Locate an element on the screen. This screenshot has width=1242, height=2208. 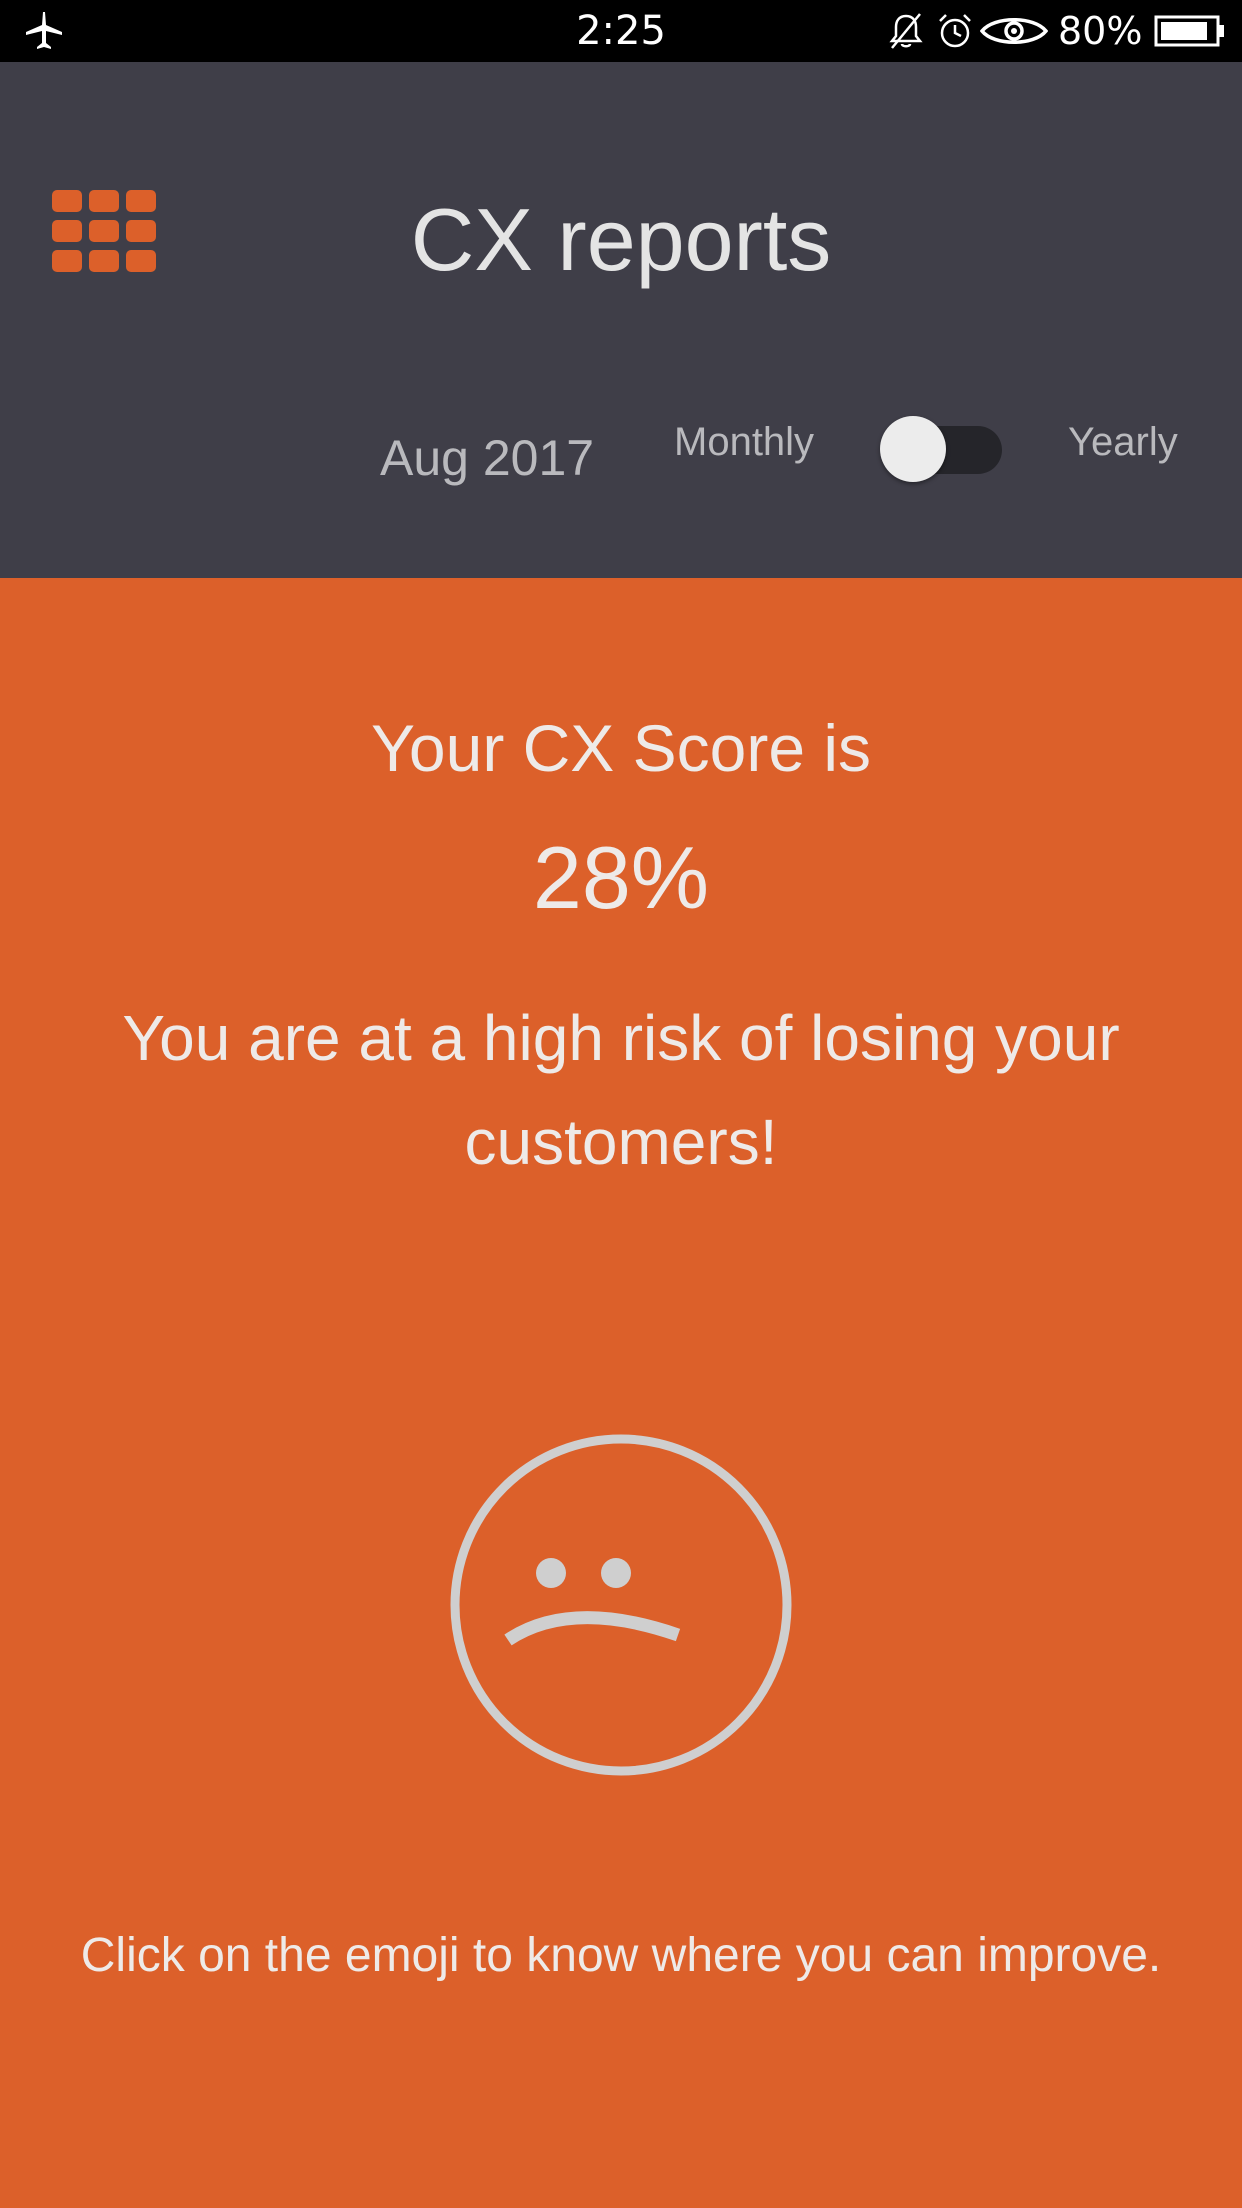
report-date: Aug 2017 is located at coordinates (487, 458).